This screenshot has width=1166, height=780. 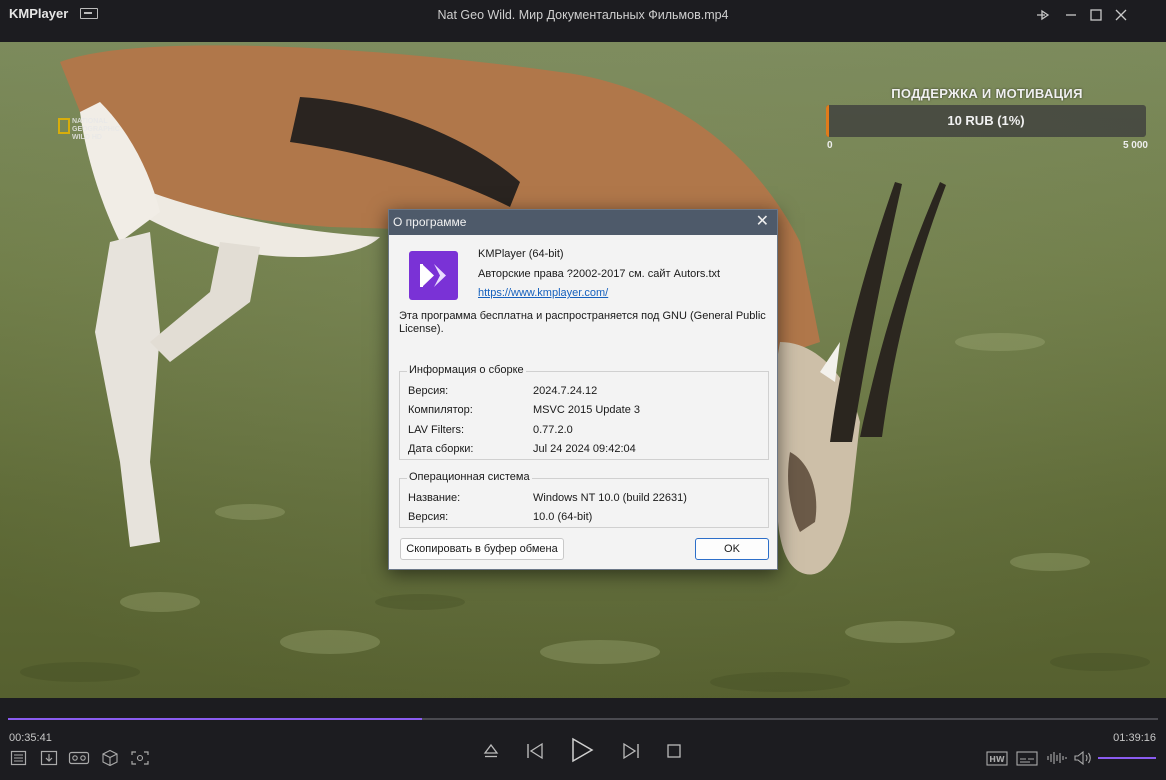 I want to click on playback-controls: 00:35:41 01:39:16 HW, so click(x=583, y=739).